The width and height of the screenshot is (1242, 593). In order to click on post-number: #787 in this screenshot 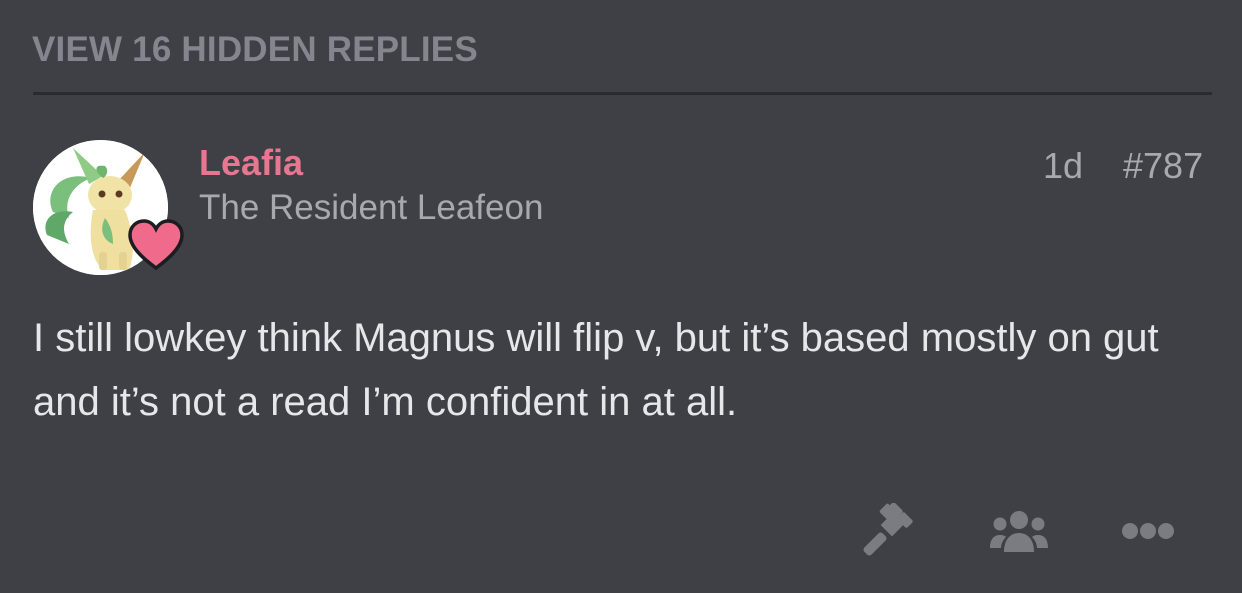, I will do `click(1163, 166)`.